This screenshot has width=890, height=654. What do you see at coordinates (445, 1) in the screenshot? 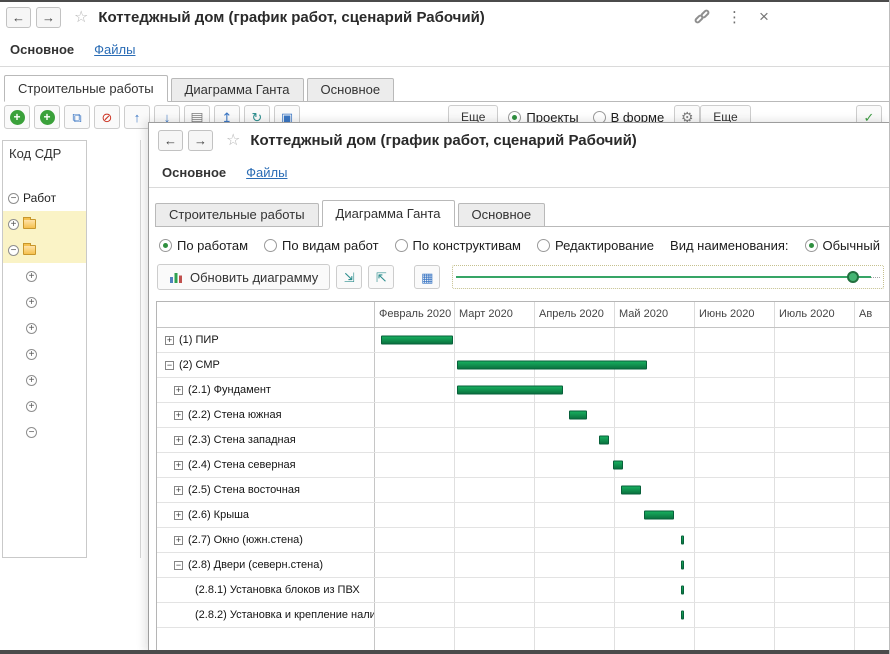
I see `window-frame-top` at bounding box center [445, 1].